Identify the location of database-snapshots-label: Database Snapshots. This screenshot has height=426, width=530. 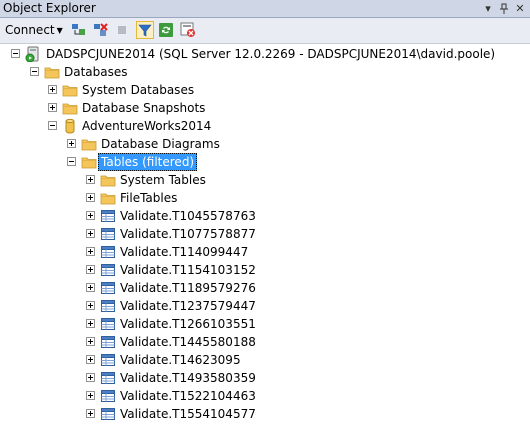
(144, 108).